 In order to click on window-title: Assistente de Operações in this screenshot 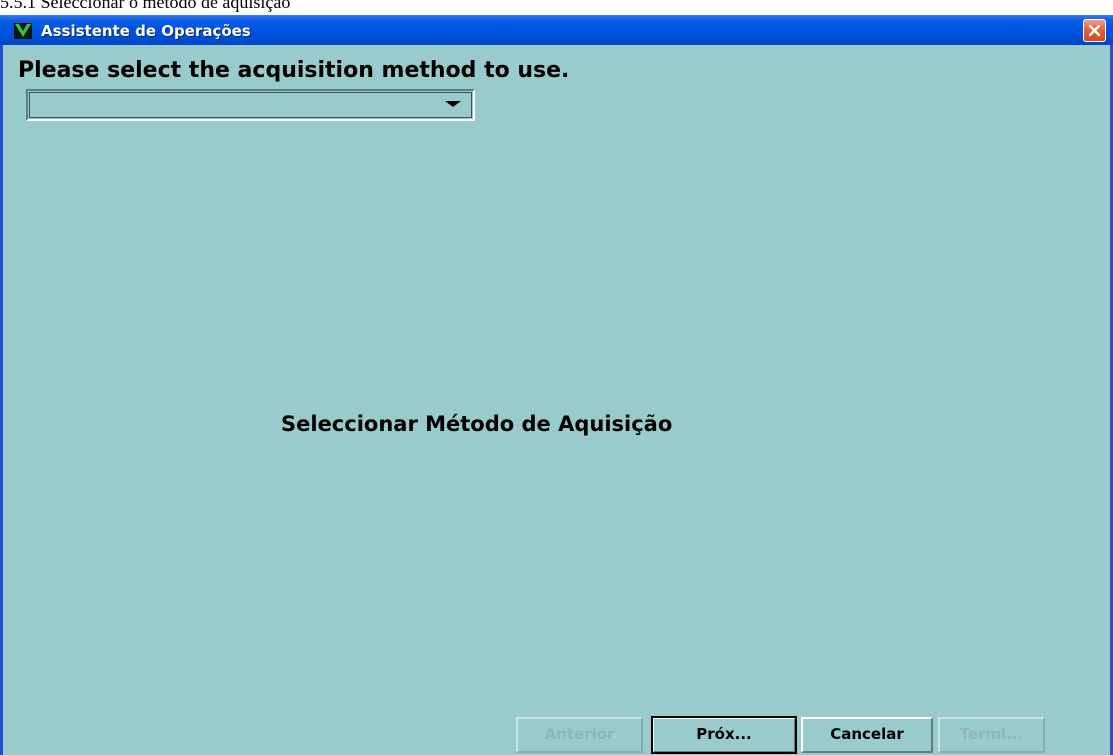, I will do `click(146, 31)`.